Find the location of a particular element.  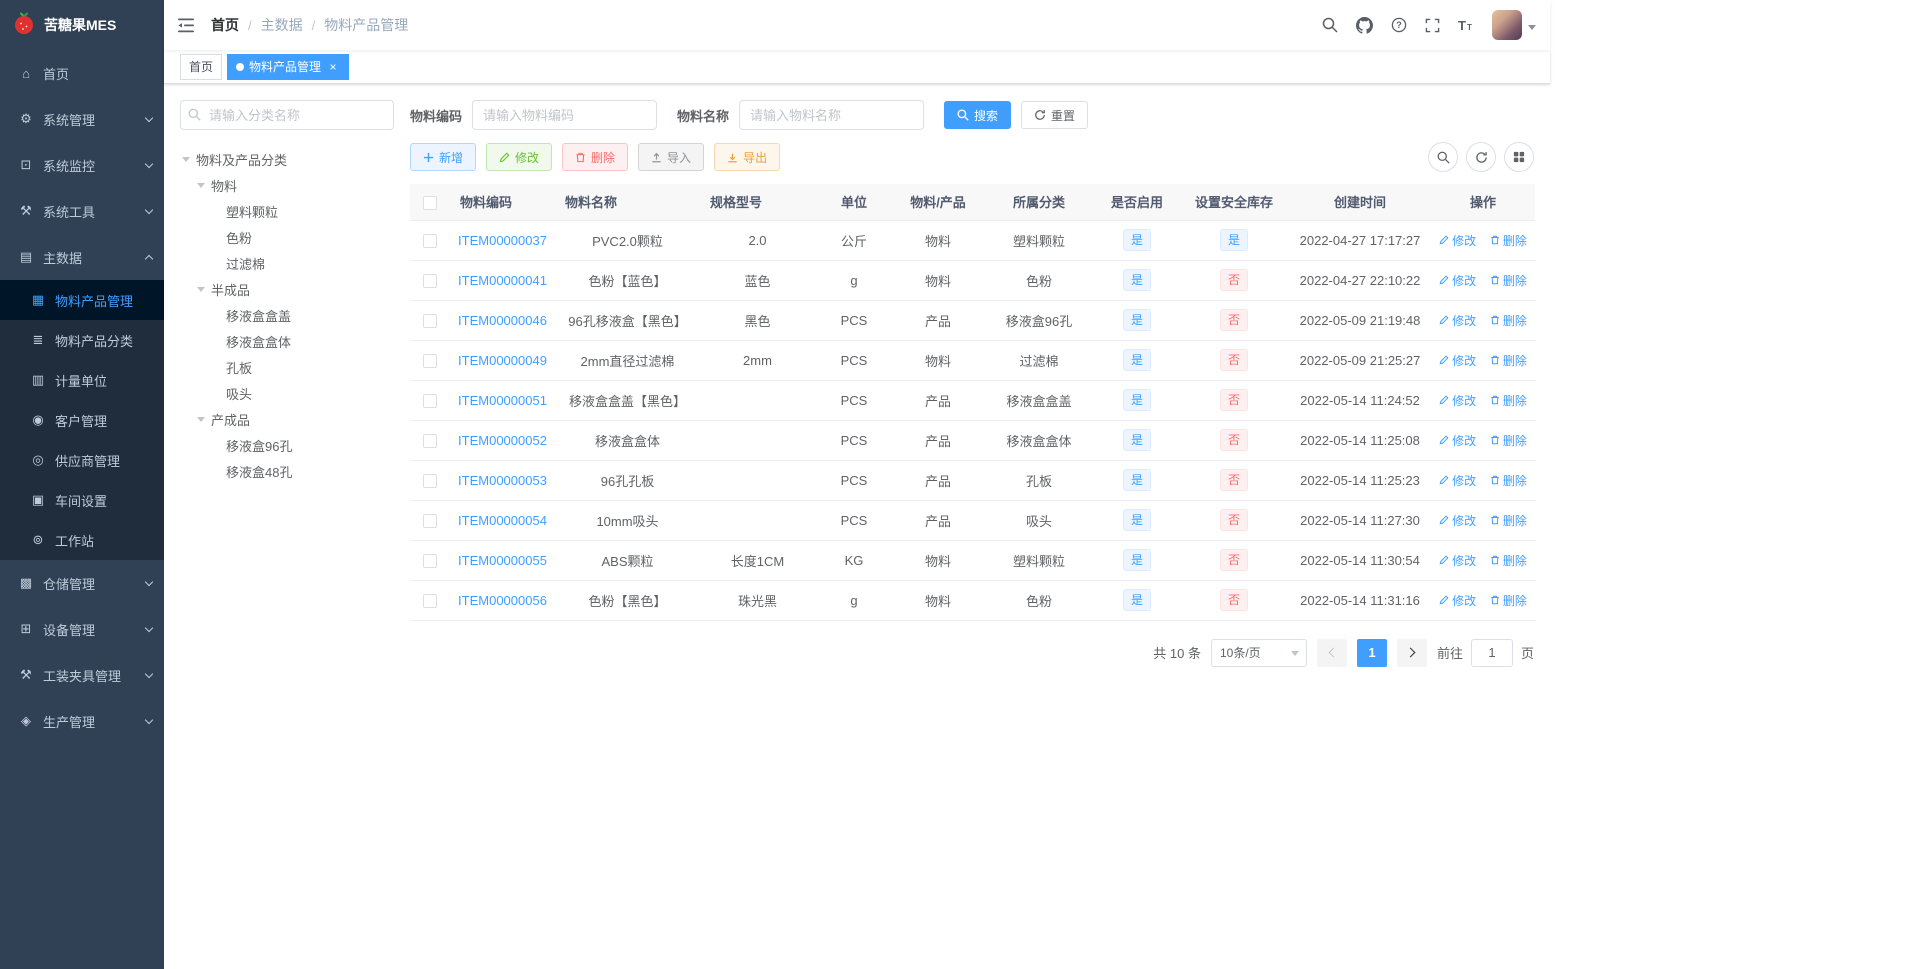

code-filter-input is located at coordinates (565, 115).